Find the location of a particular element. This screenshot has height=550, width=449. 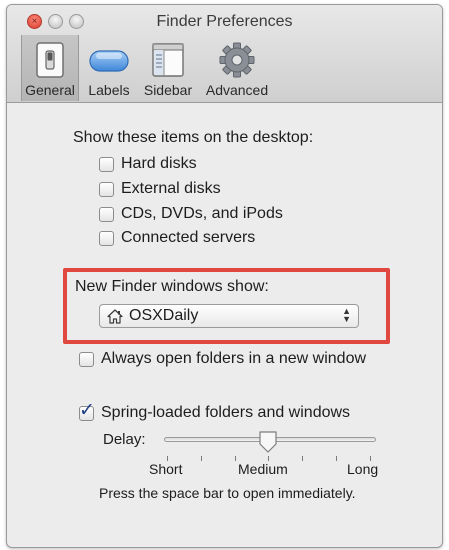

home-icon is located at coordinates (115, 316).